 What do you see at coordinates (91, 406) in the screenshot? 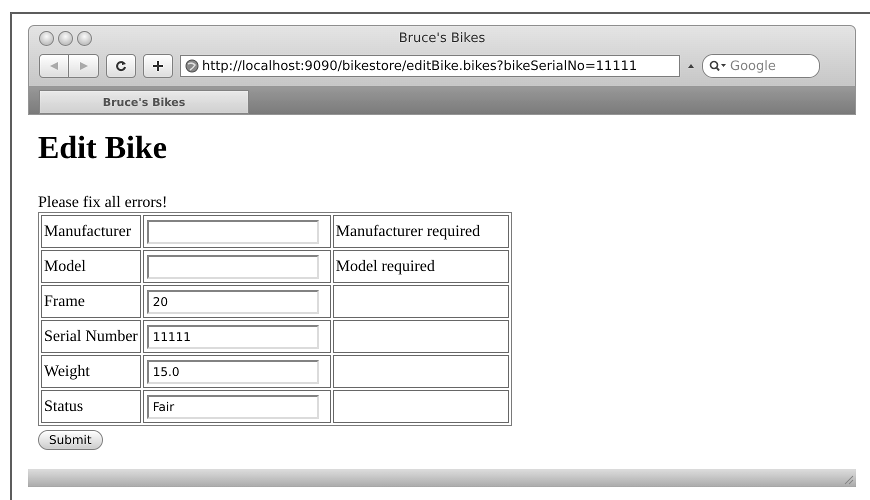
I see `field-label: Status` at bounding box center [91, 406].